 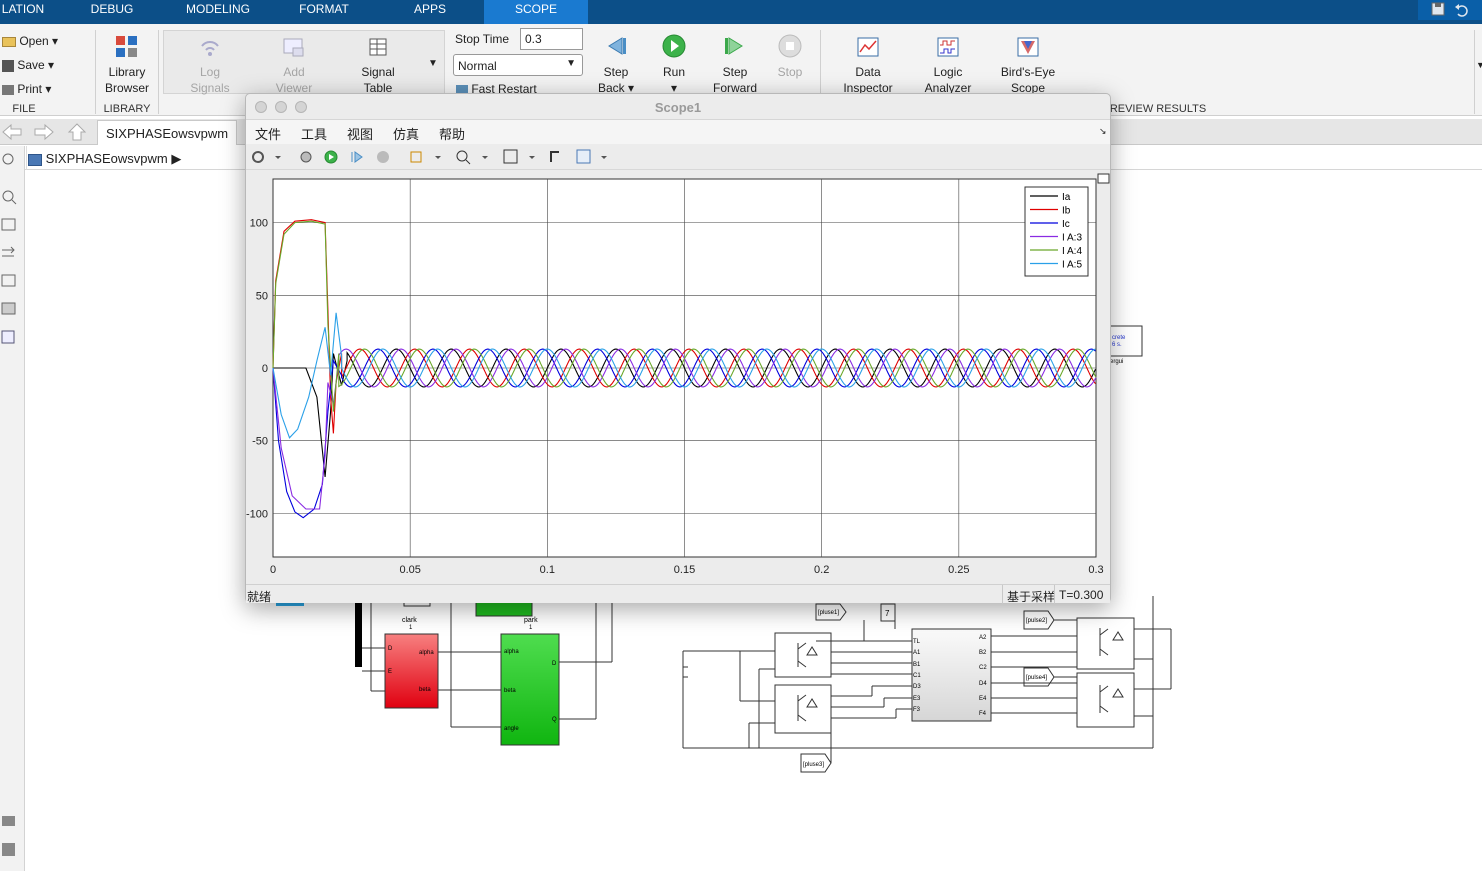 I want to click on wifi-signal-icon, so click(x=210, y=48).